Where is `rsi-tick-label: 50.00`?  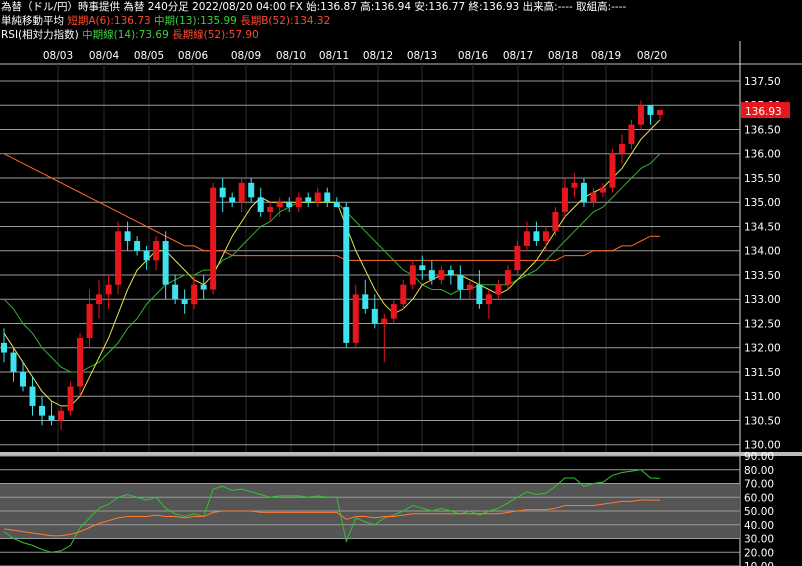
rsi-tick-label: 50.00 is located at coordinates (759, 512).